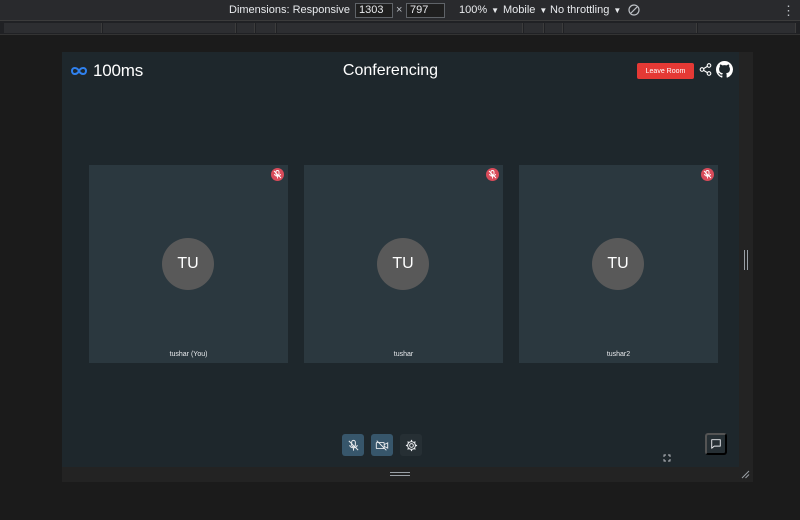 This screenshot has height=520, width=800. What do you see at coordinates (665, 71) in the screenshot?
I see `leave-room-button: Leave Room` at bounding box center [665, 71].